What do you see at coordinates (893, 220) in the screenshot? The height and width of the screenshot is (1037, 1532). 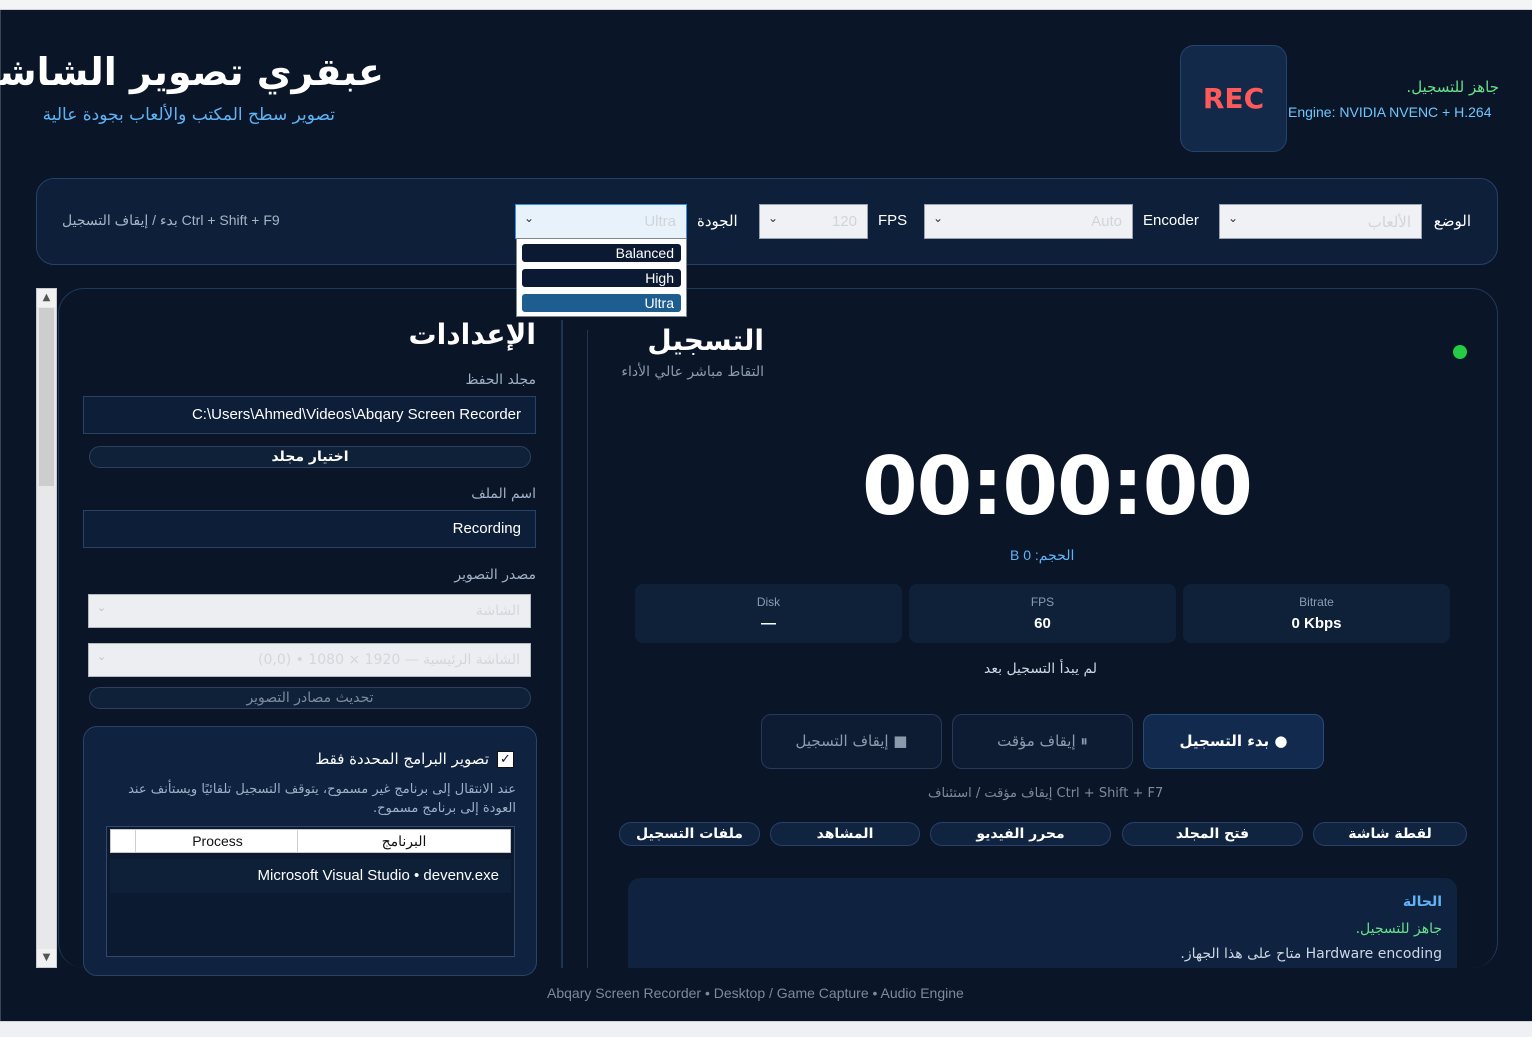 I see `fps-label: FPS` at bounding box center [893, 220].